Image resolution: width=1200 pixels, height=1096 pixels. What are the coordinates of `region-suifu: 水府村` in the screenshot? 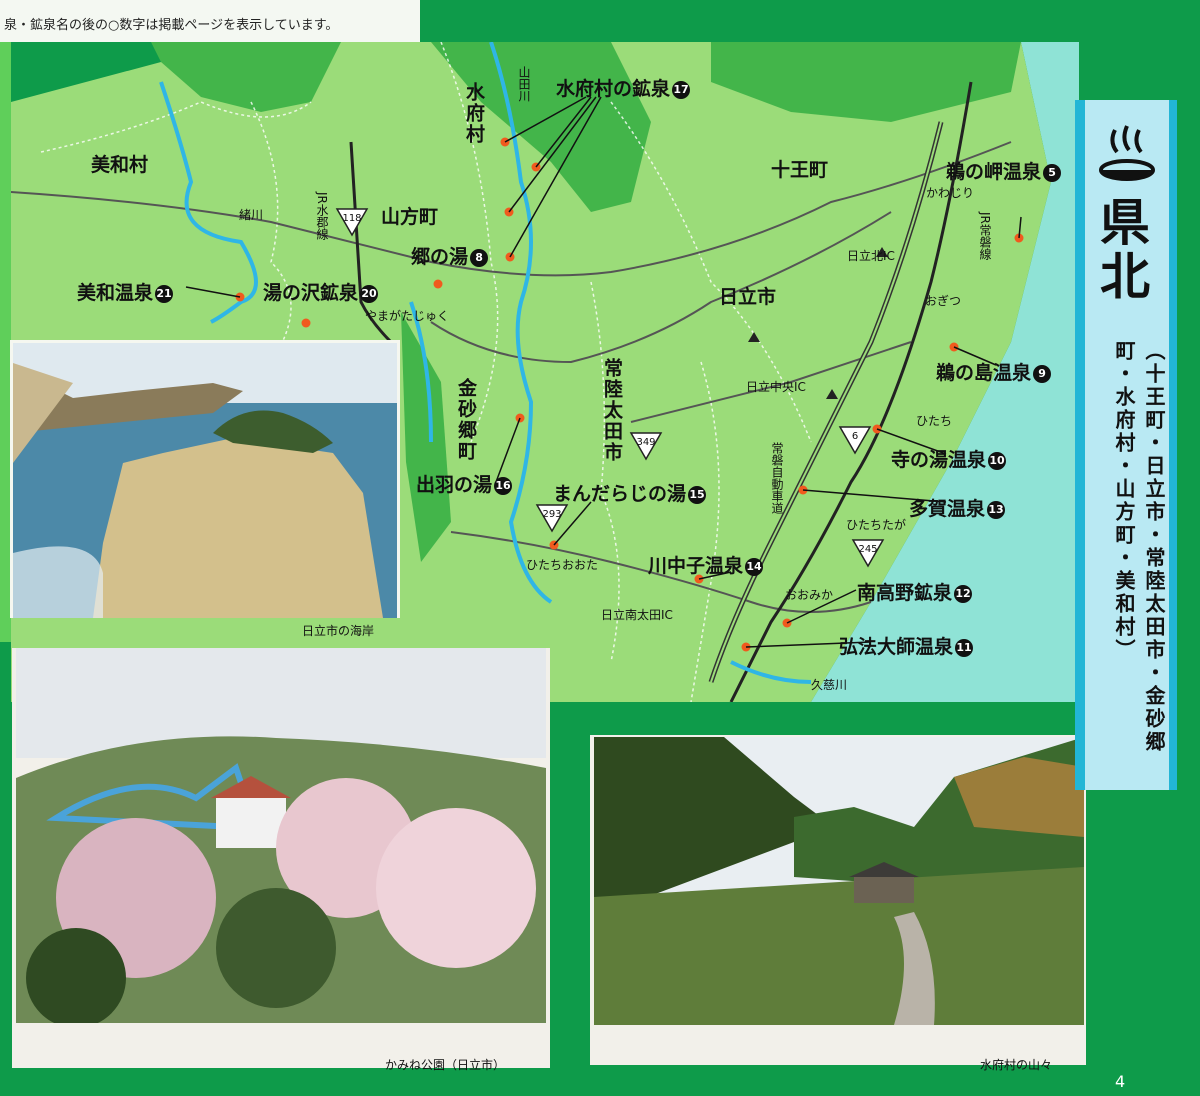 It's located at (474, 113).